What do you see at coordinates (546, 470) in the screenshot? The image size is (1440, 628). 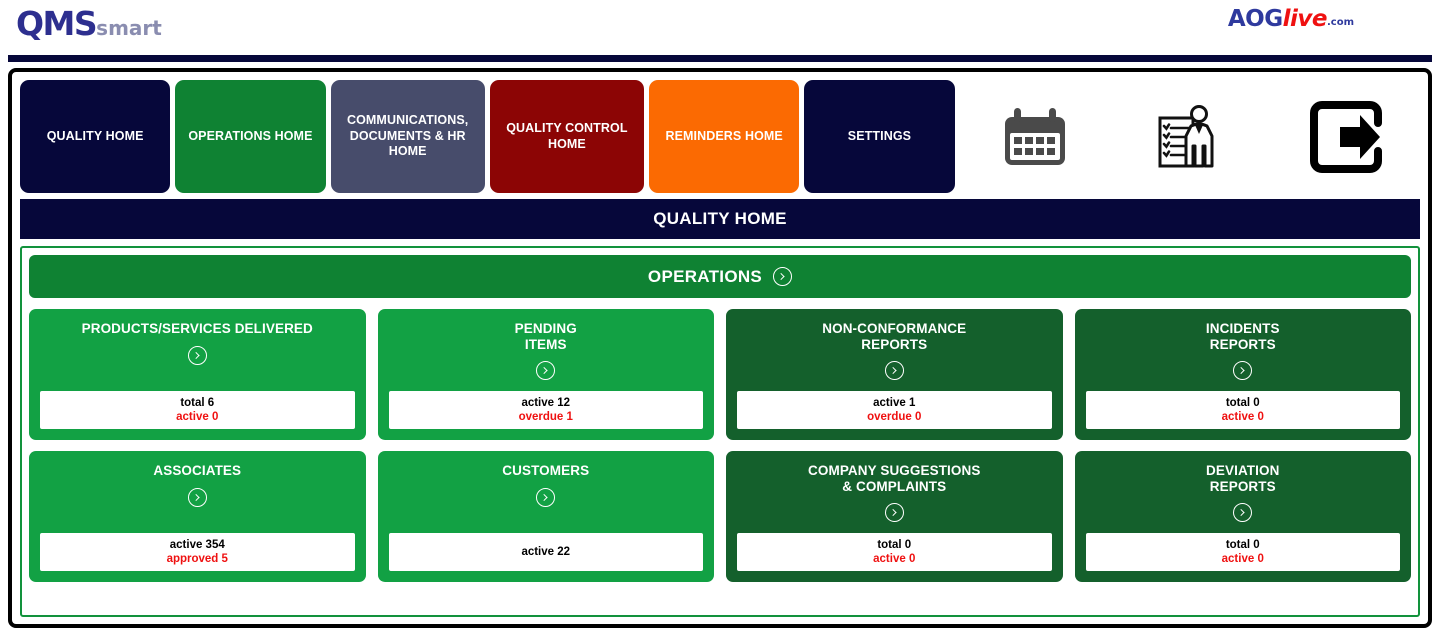 I see `card-customers-title: CUSTOMERS` at bounding box center [546, 470].